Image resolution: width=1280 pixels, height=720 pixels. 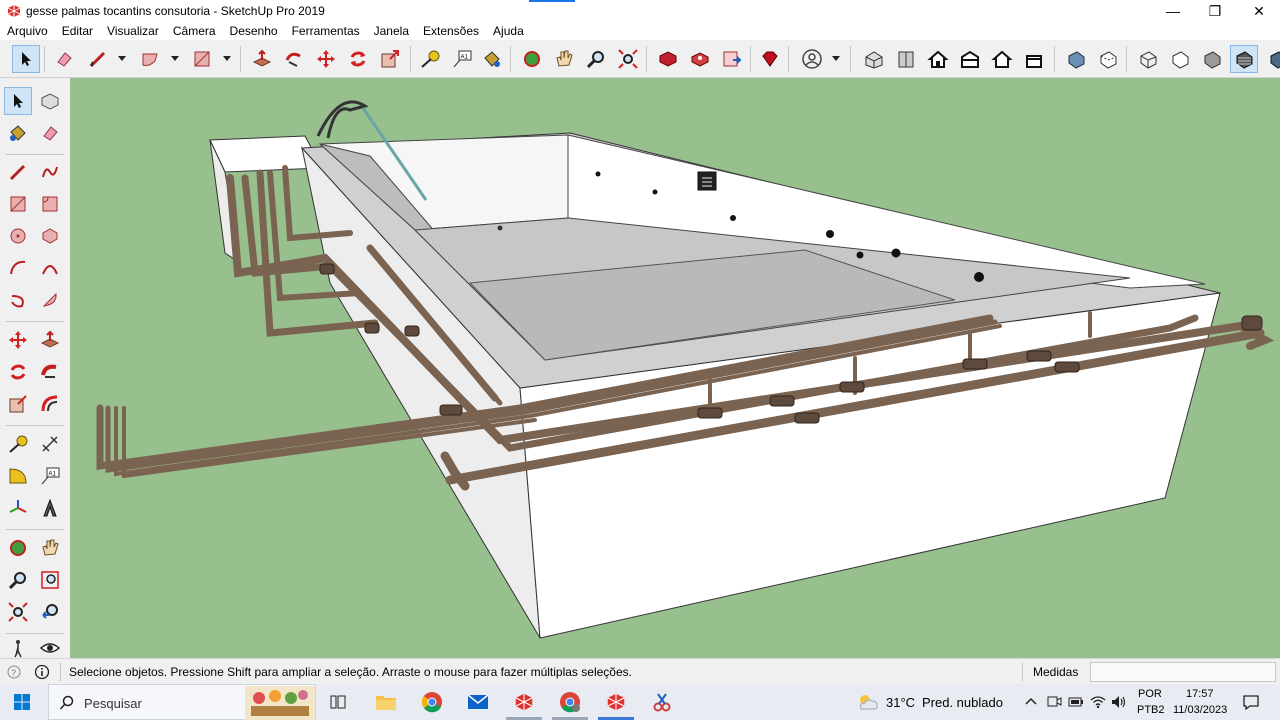 What do you see at coordinates (18, 204) in the screenshot?
I see `rectangle-left-icon` at bounding box center [18, 204].